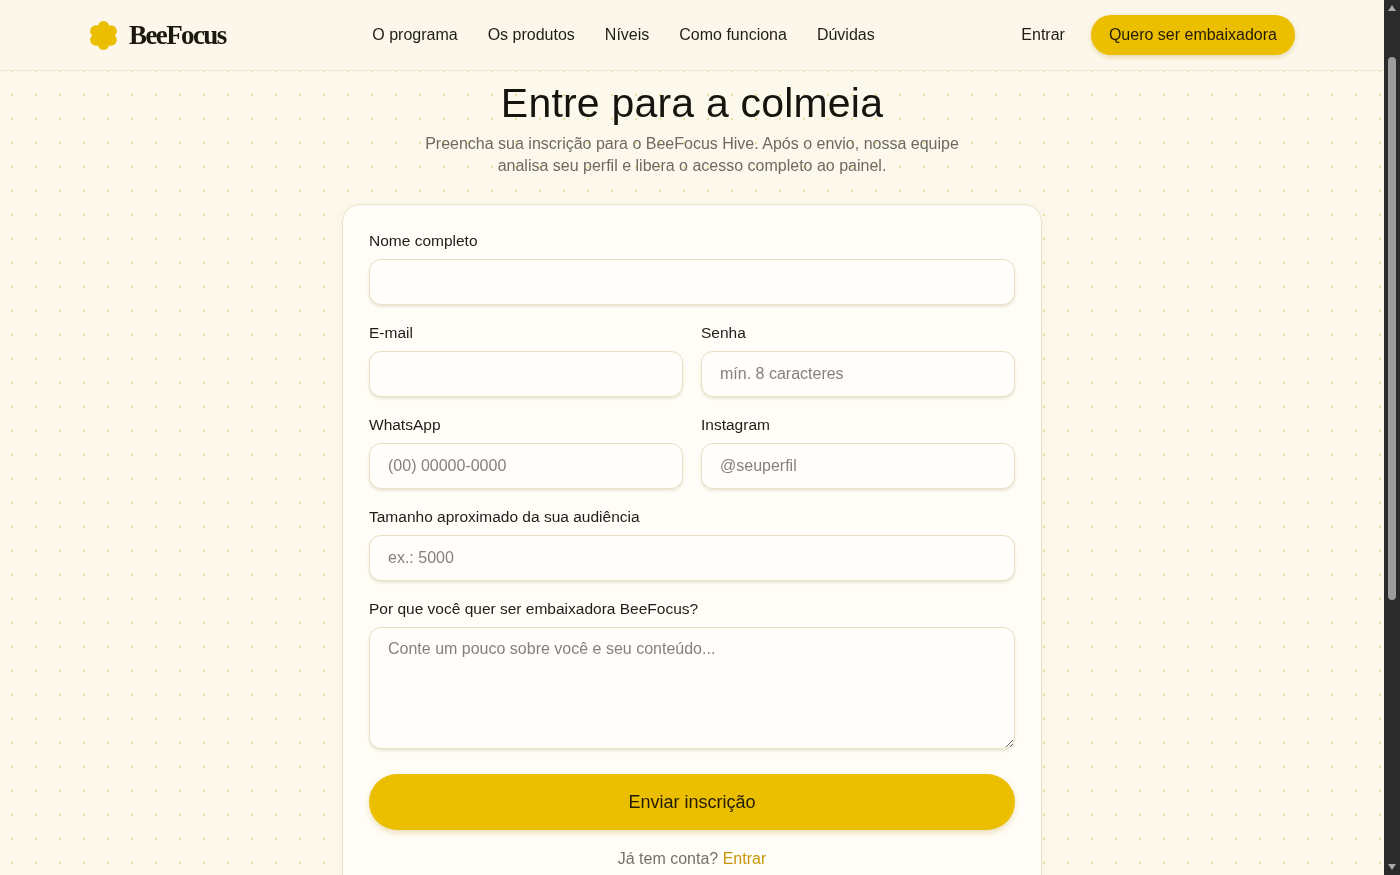  I want to click on input-field: ex.: 5000, so click(692, 558).